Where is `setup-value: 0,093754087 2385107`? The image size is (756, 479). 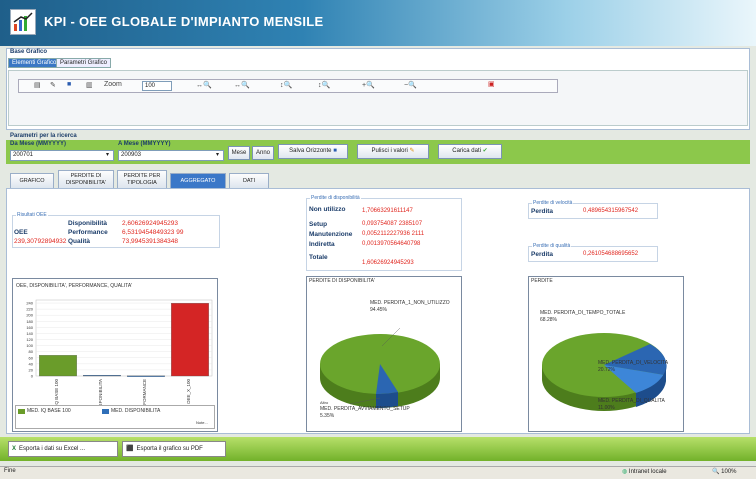 setup-value: 0,093754087 2385107 is located at coordinates (392, 224).